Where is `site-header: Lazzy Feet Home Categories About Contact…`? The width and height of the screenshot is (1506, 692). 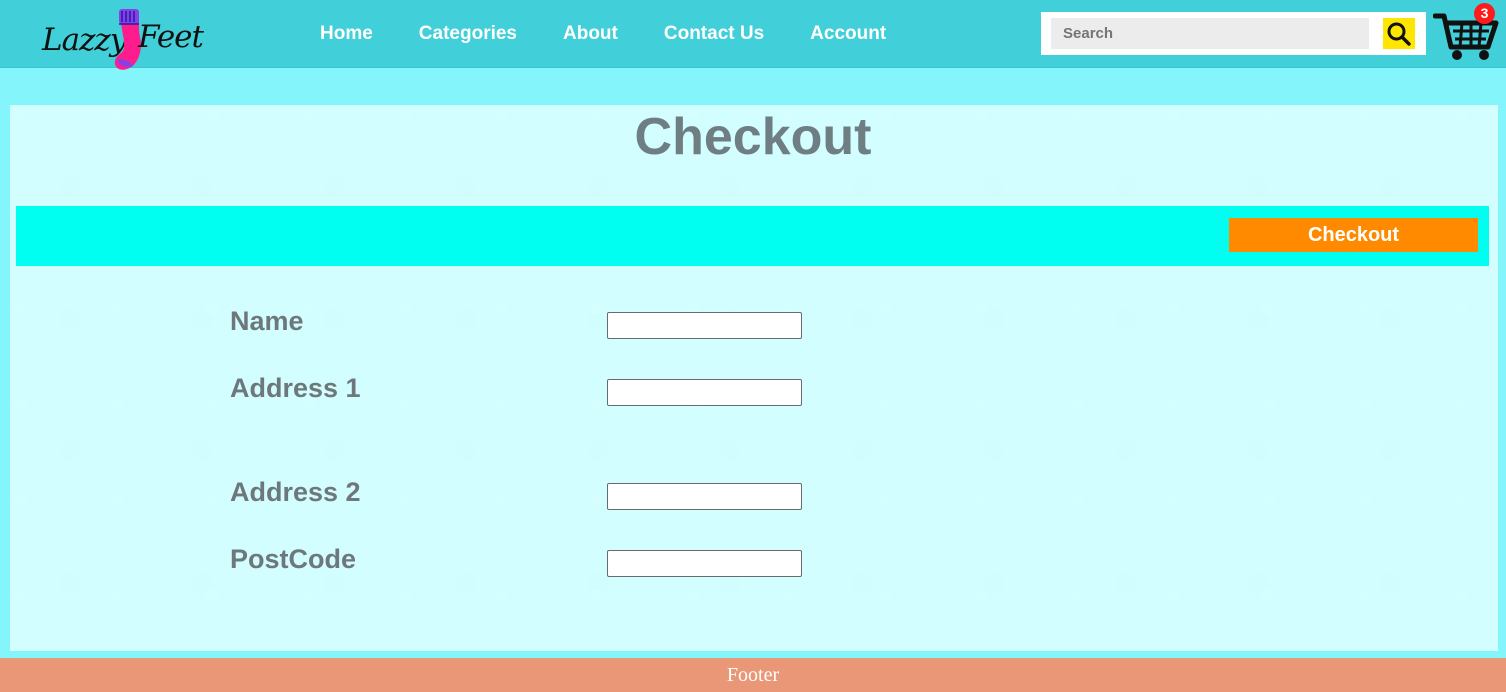 site-header: Lazzy Feet Home Categories About Contact… is located at coordinates (753, 35).